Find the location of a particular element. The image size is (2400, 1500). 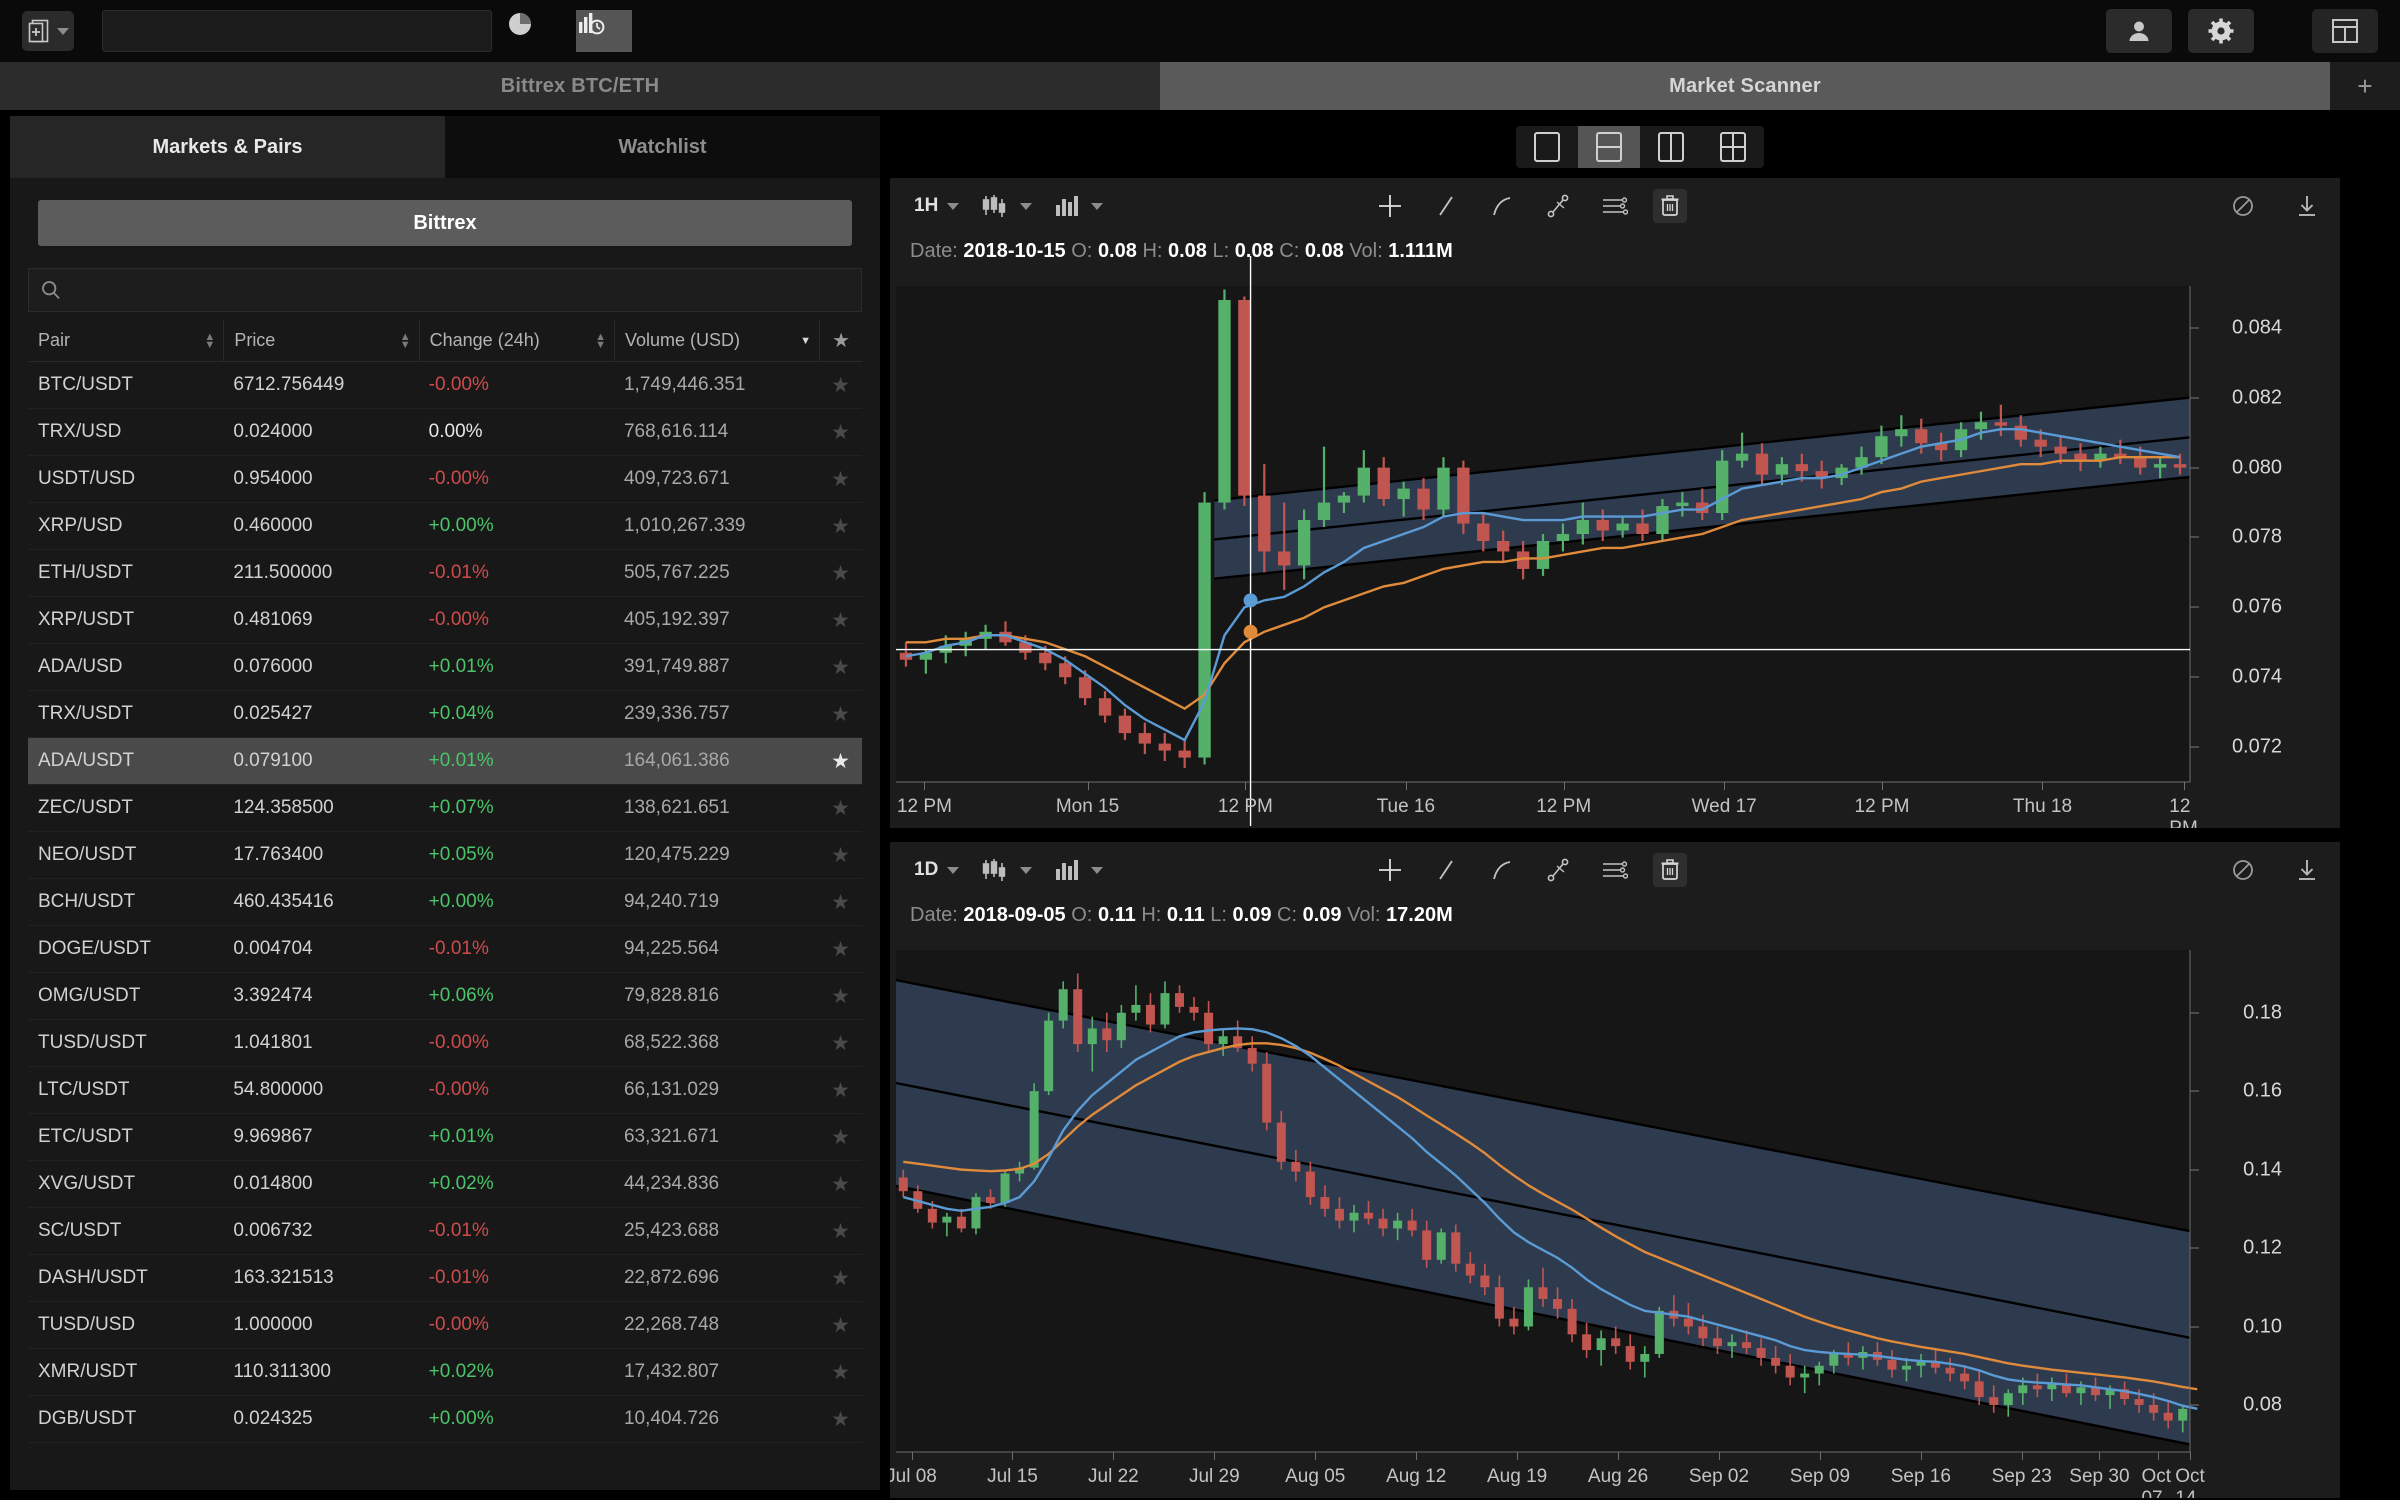

new-document-button is located at coordinates (48, 31).